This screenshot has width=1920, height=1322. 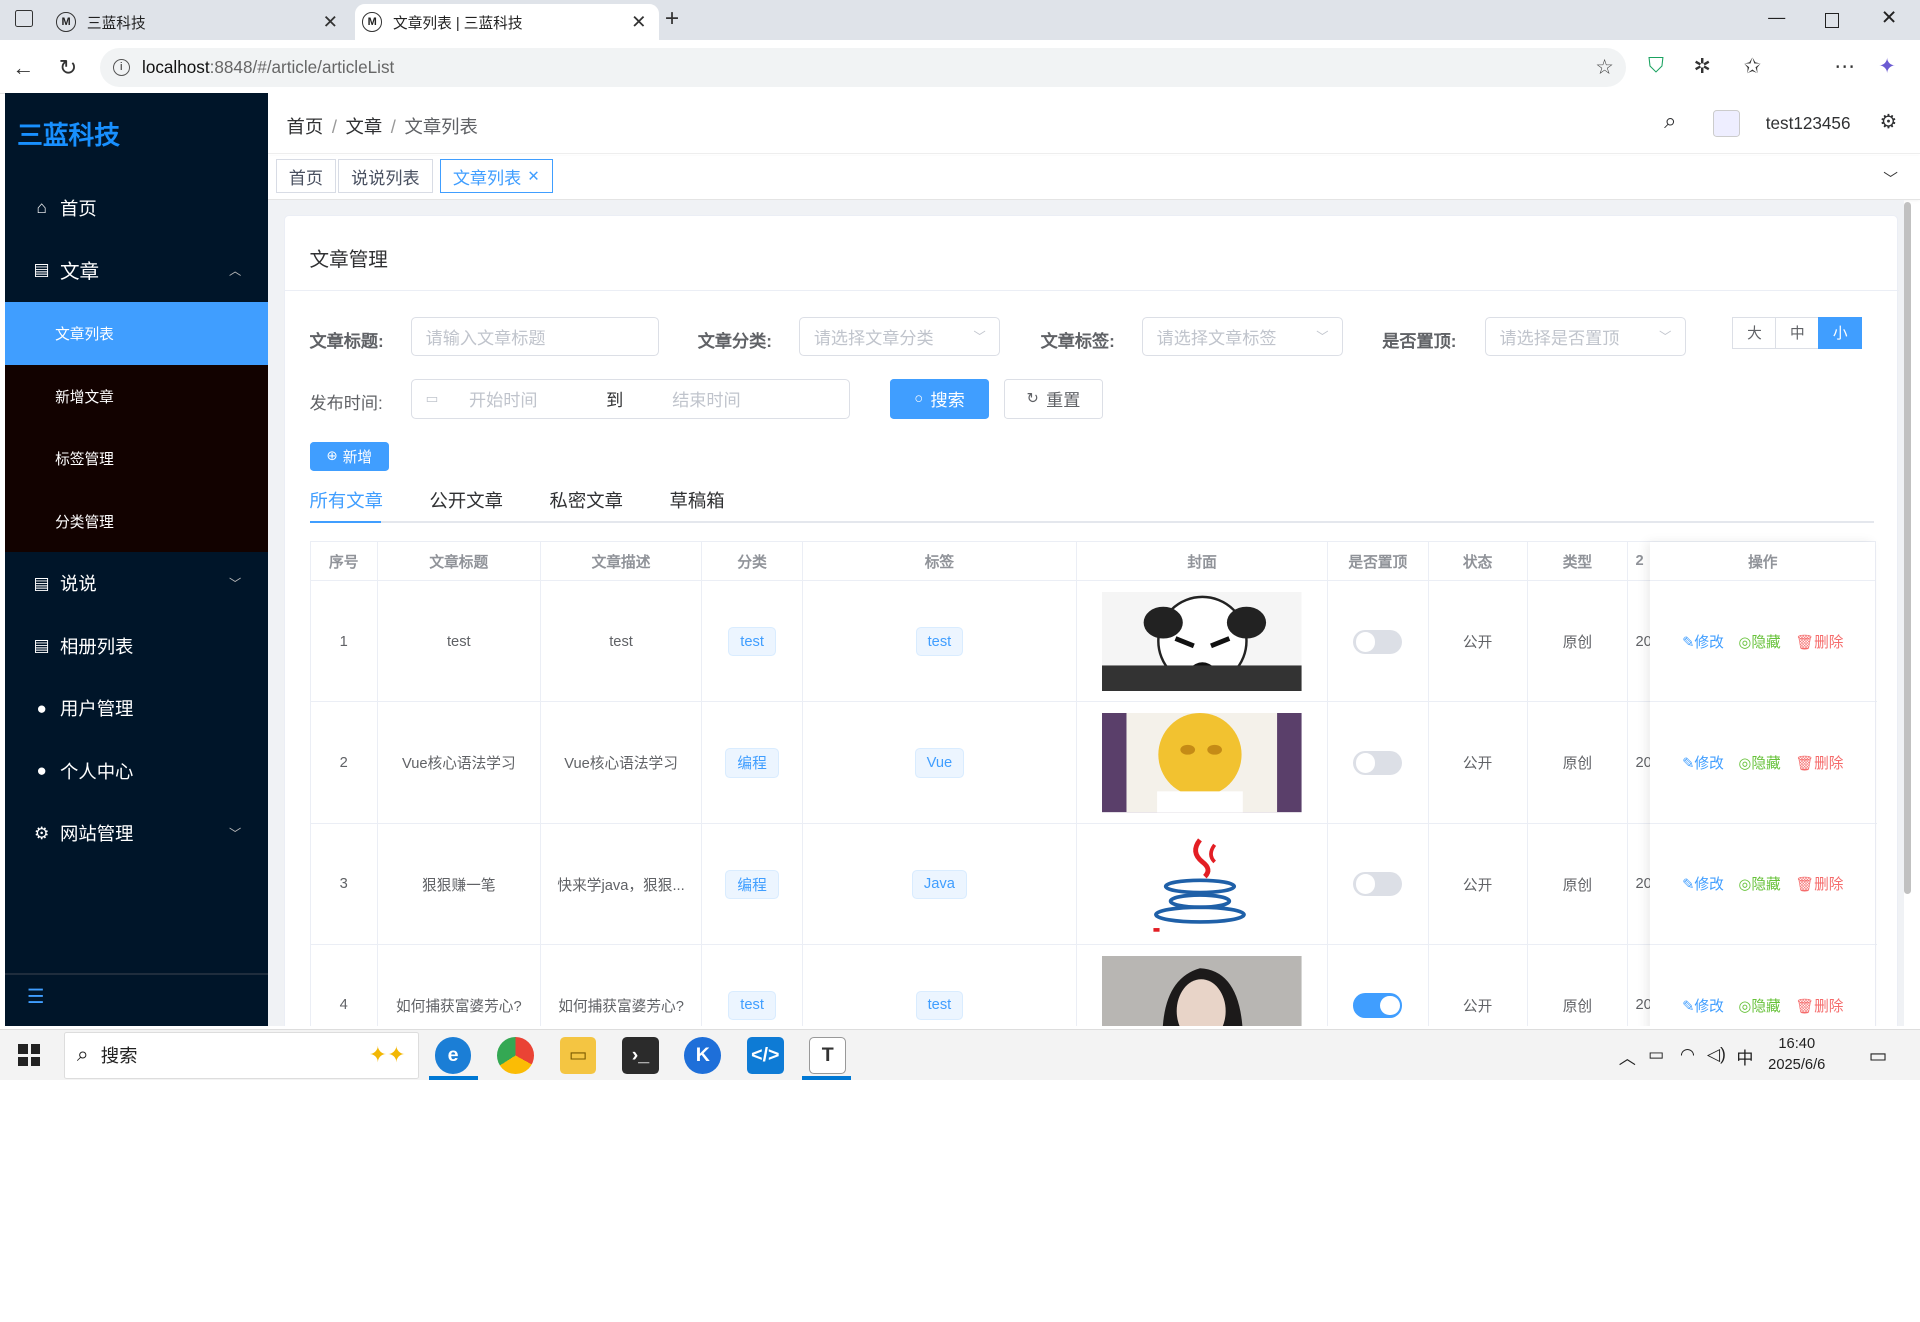 I want to click on search-icon: ⌕, so click(x=1670, y=121).